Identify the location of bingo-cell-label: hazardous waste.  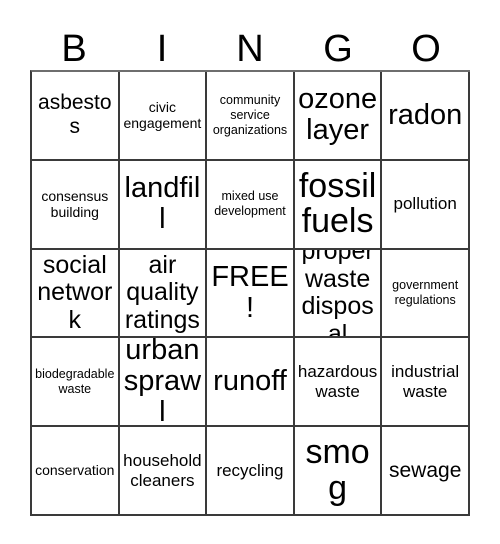
(337, 381).